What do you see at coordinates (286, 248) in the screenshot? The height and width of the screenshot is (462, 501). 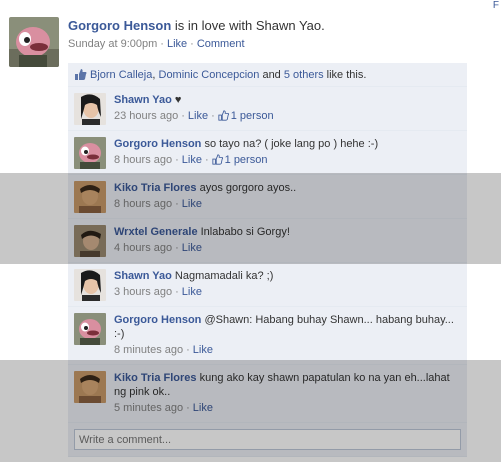 I see `comment-meta: 4 hours ago · Like` at bounding box center [286, 248].